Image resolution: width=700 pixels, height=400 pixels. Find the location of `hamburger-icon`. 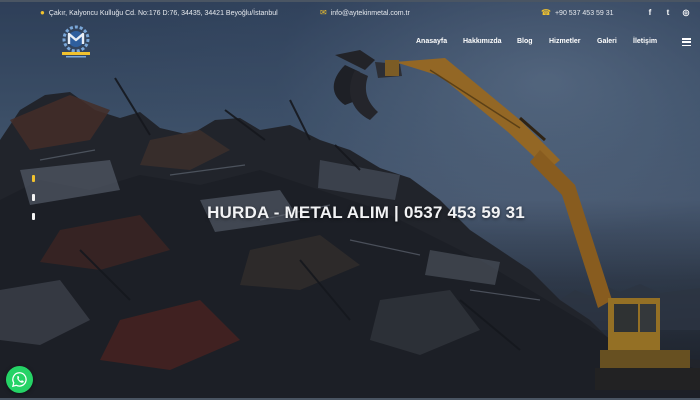

hamburger-icon is located at coordinates (686, 42).